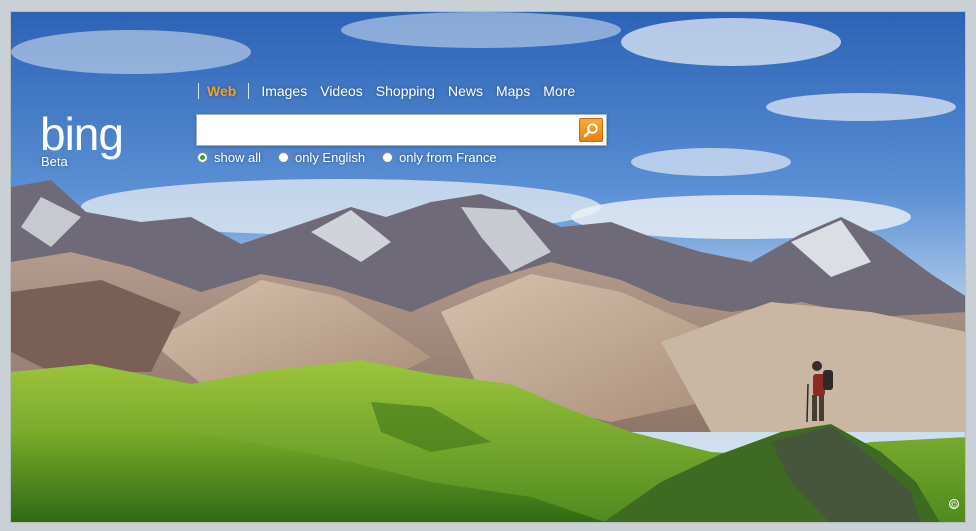 Image resolution: width=976 pixels, height=531 pixels. Describe the element at coordinates (387, 130) in the screenshot. I see `search-input` at that location.